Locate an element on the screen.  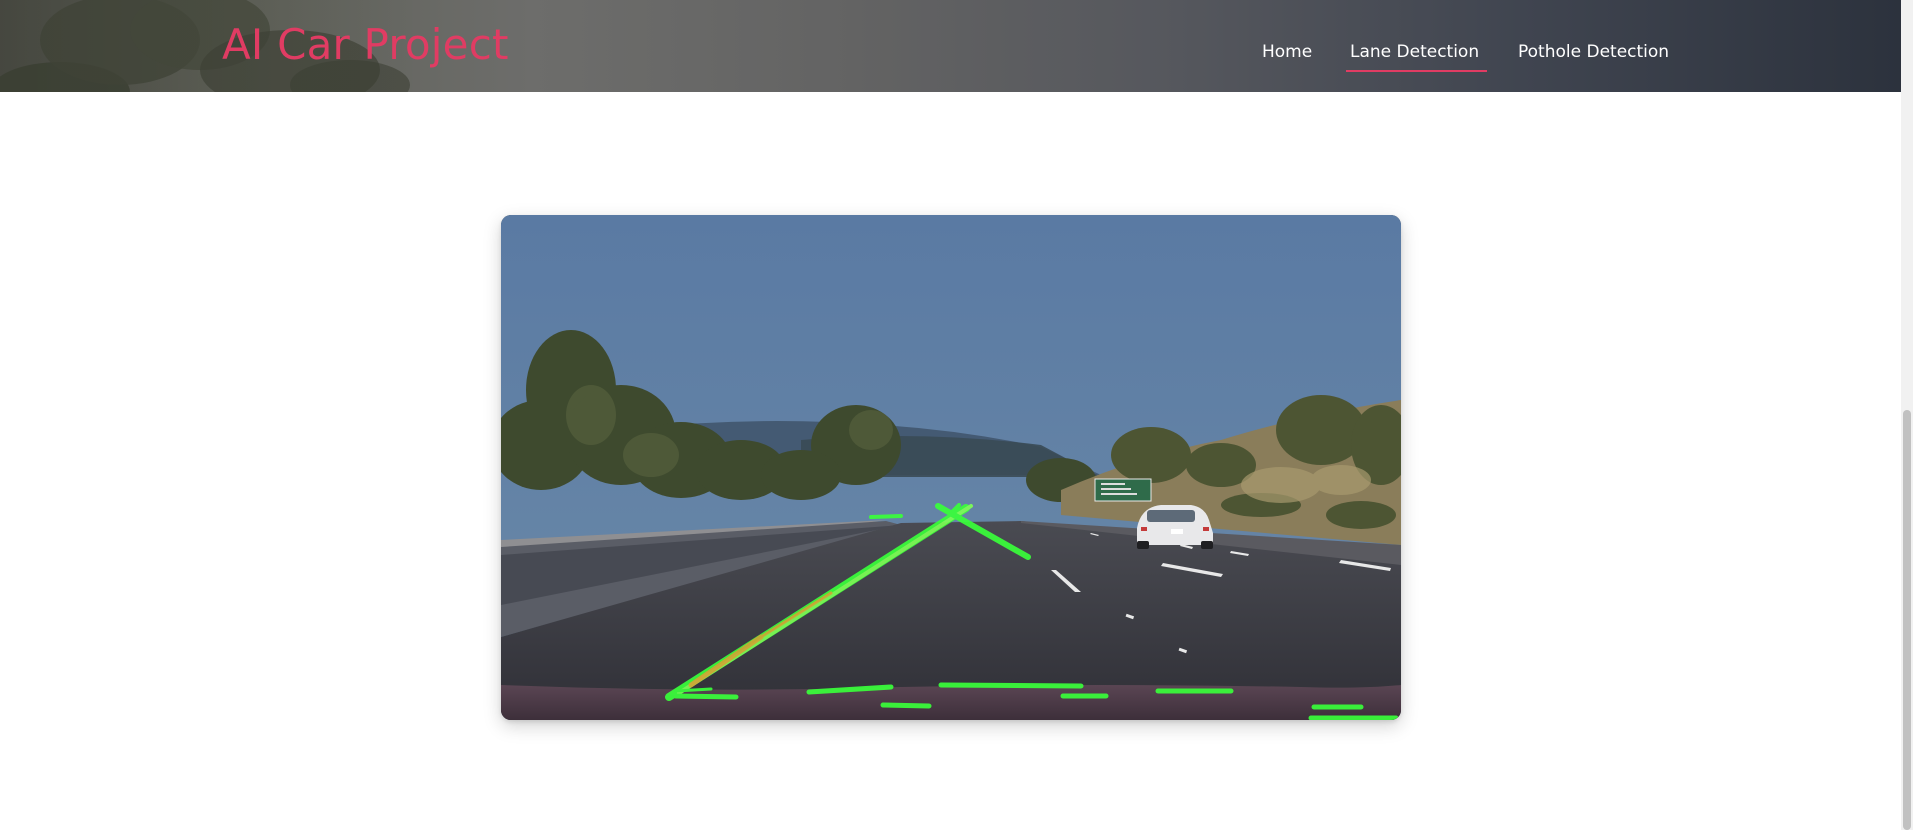
nav-lane-detection-link: Lane Detection is located at coordinates (1414, 52).